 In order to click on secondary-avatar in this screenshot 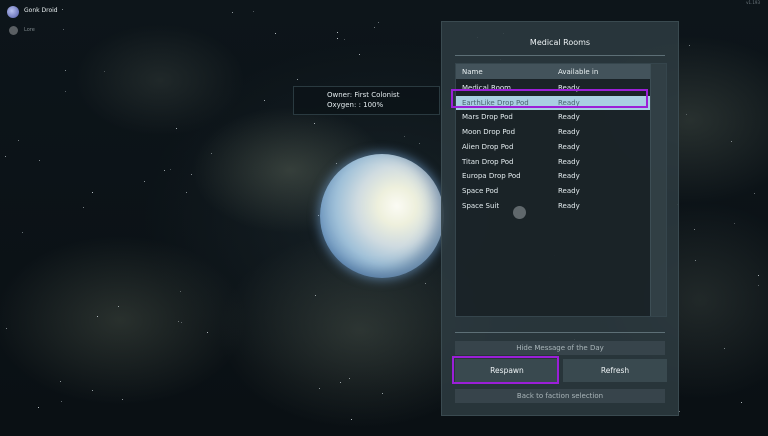, I will do `click(13, 30)`.